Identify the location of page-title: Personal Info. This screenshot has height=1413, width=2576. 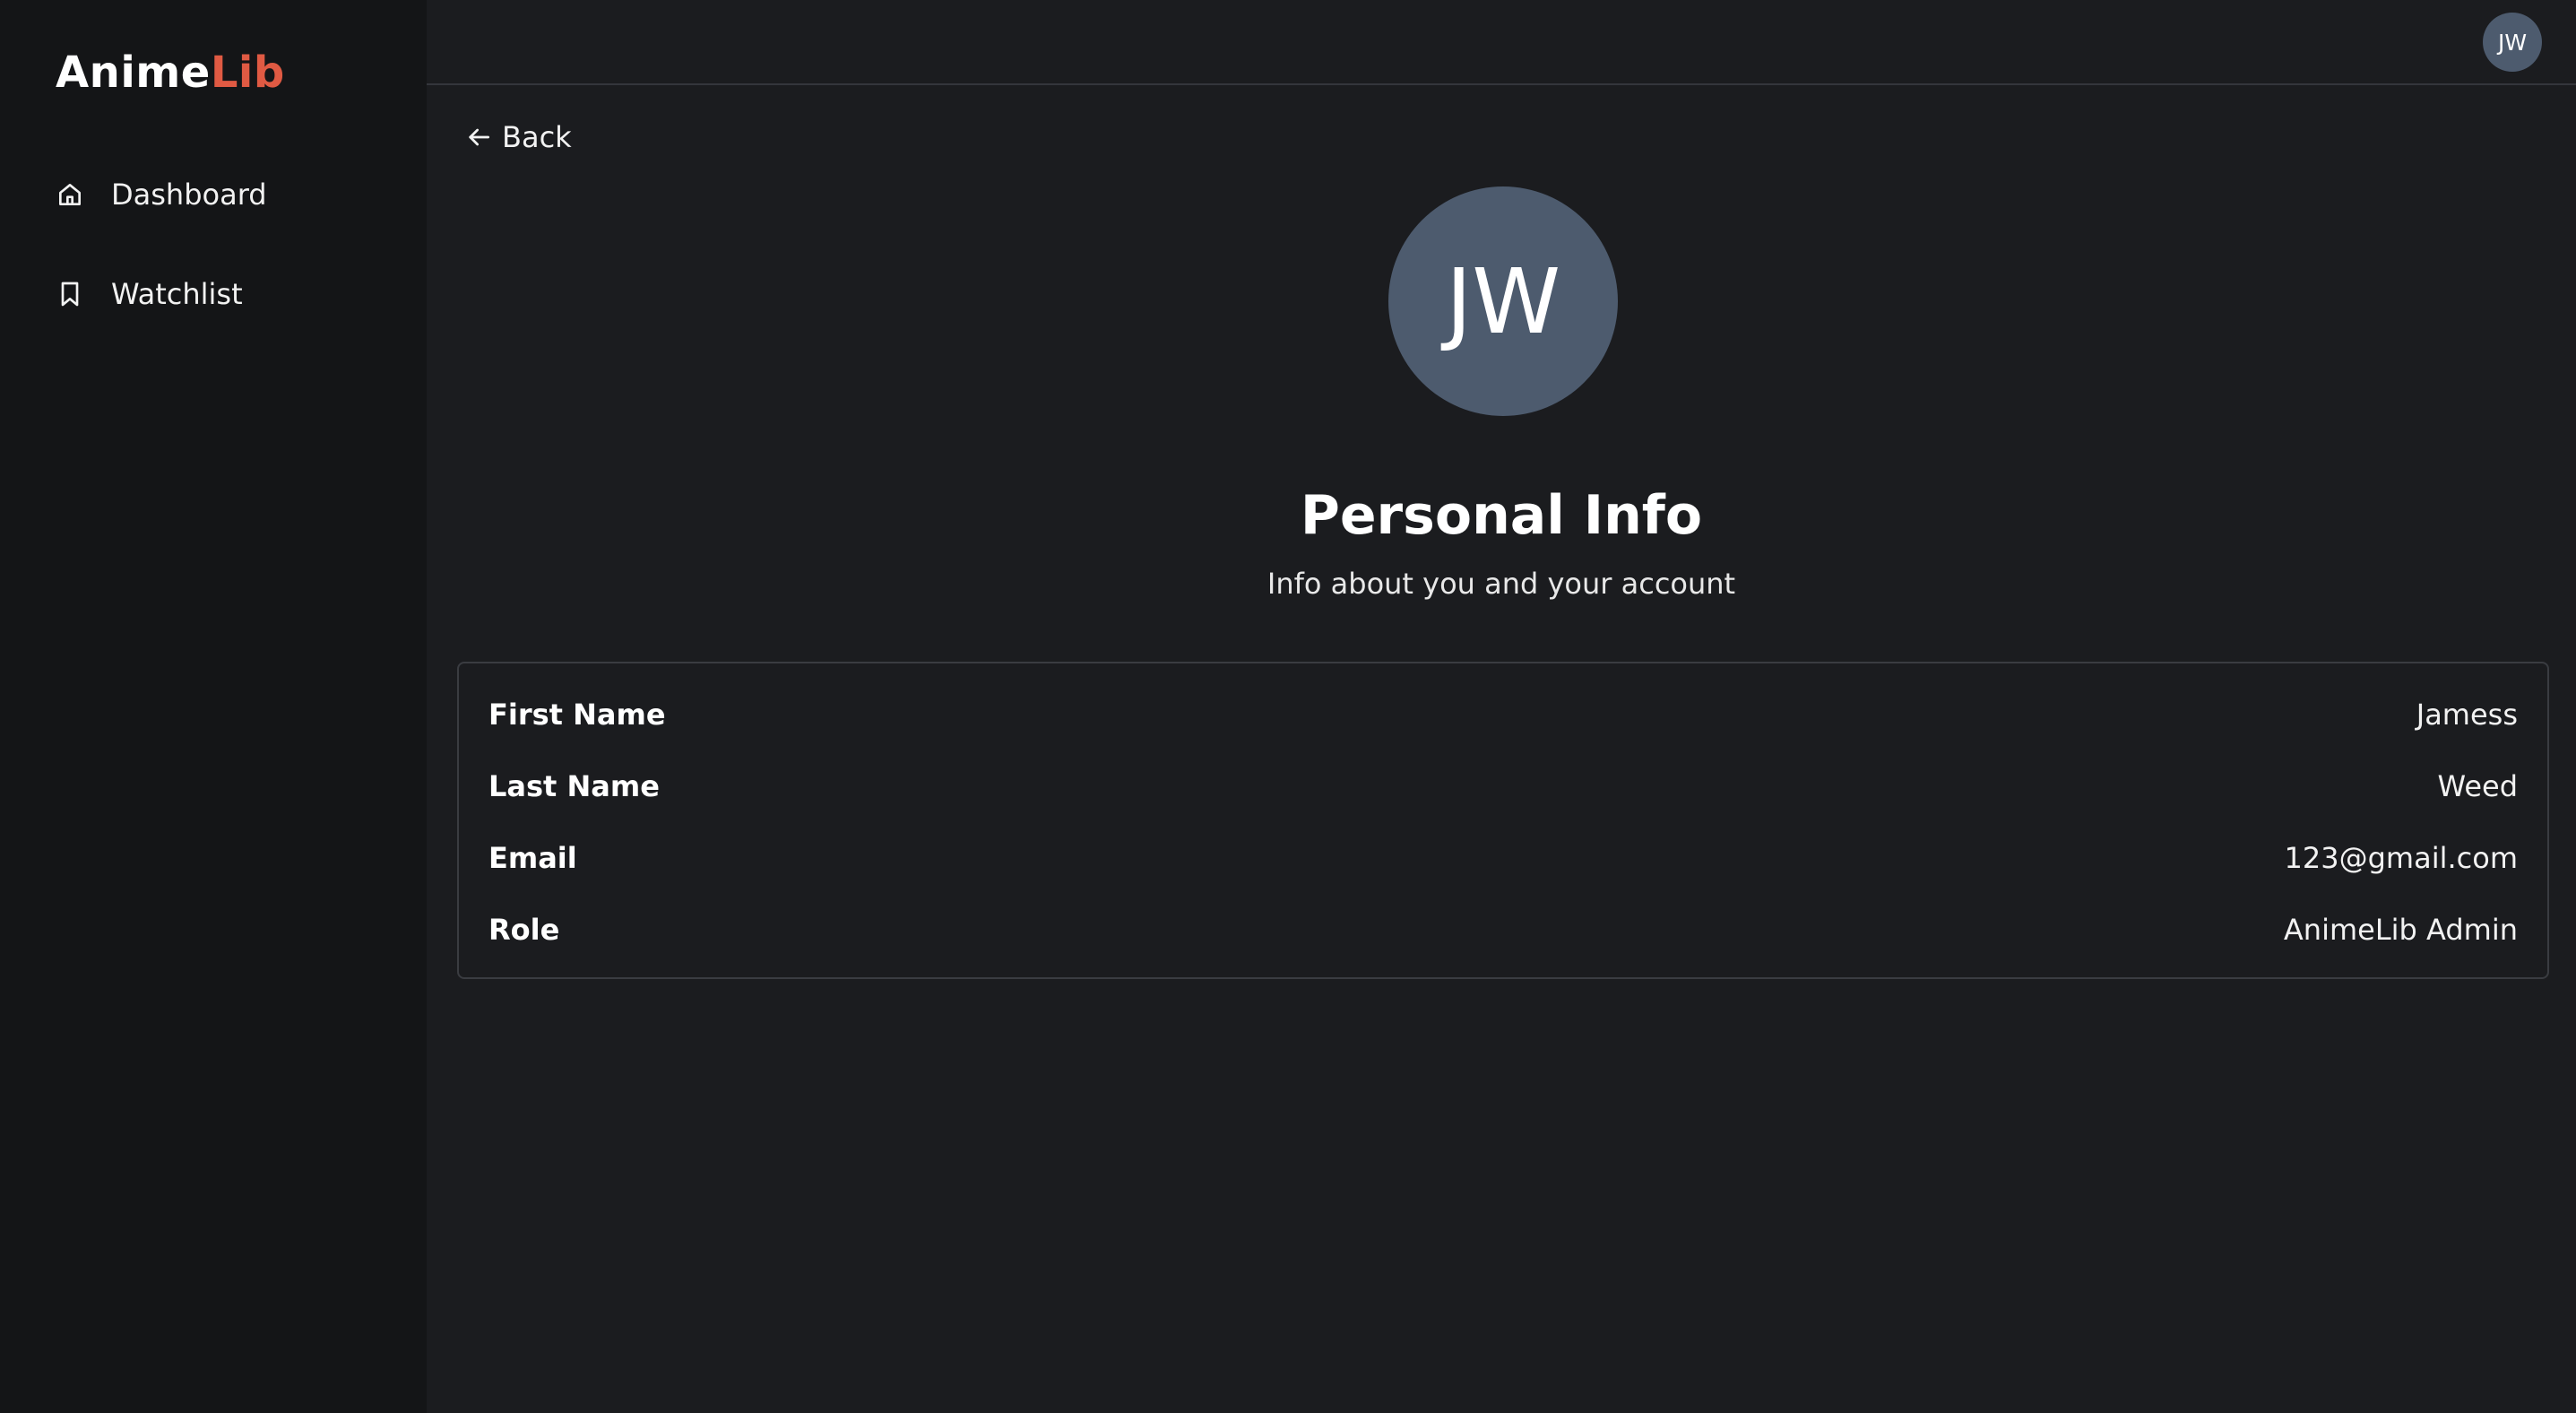
(1501, 515).